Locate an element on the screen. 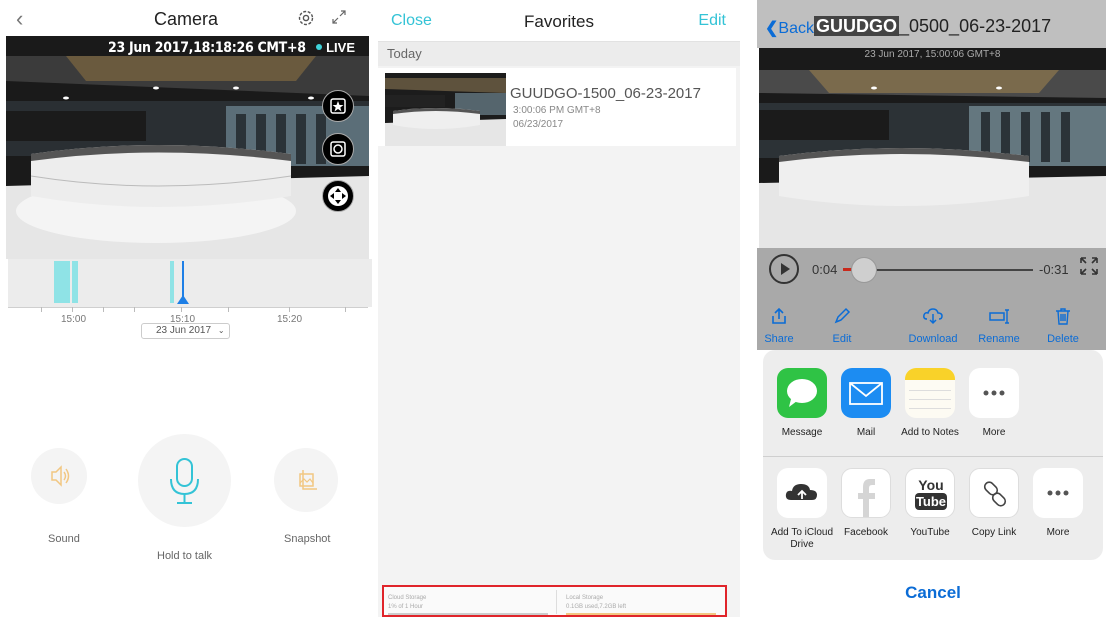 The image size is (1106, 617). youtube-icon: You Tube is located at coordinates (930, 493).